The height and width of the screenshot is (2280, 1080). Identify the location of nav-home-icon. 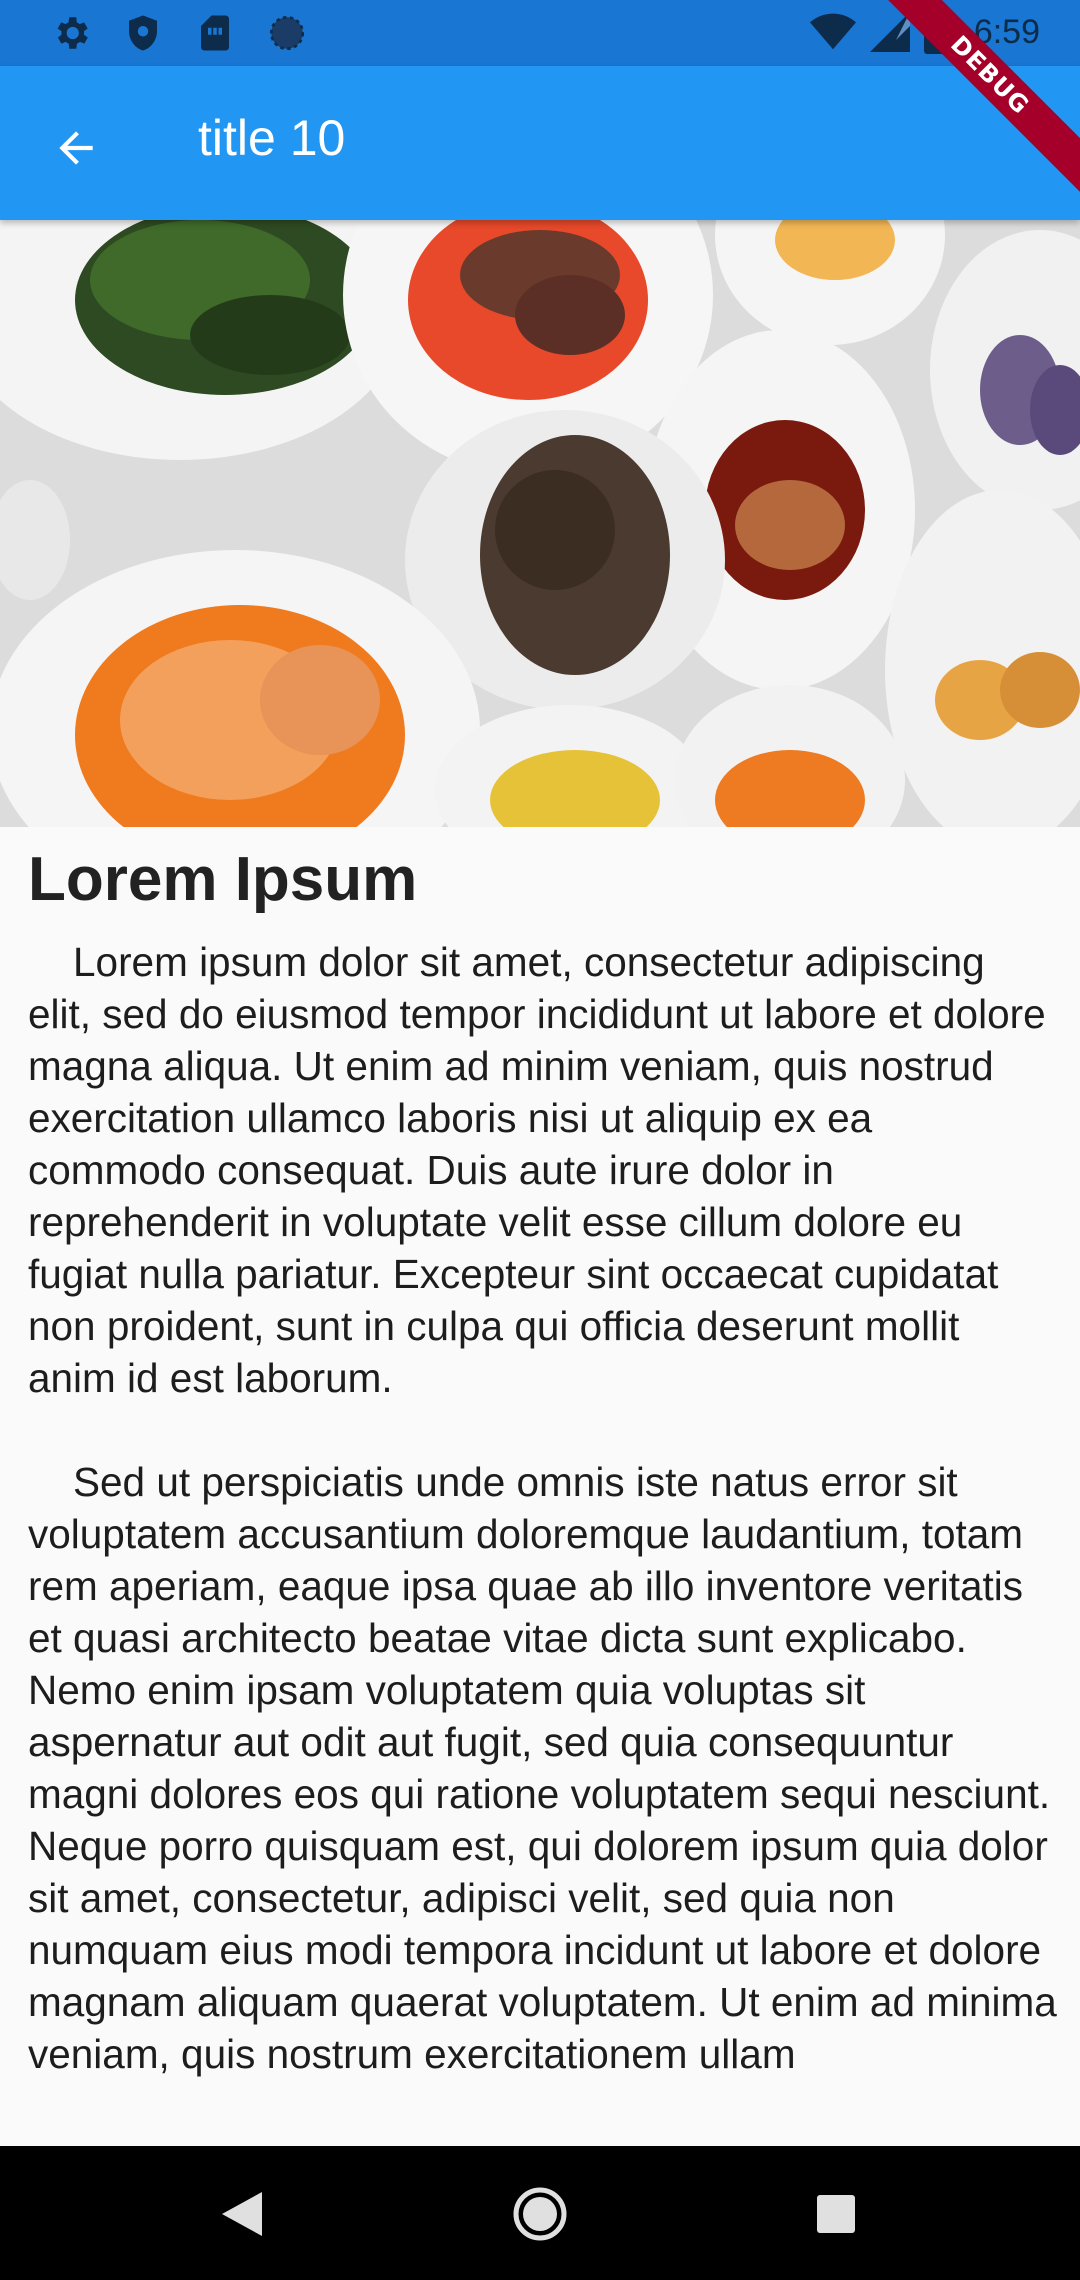
(540, 2214).